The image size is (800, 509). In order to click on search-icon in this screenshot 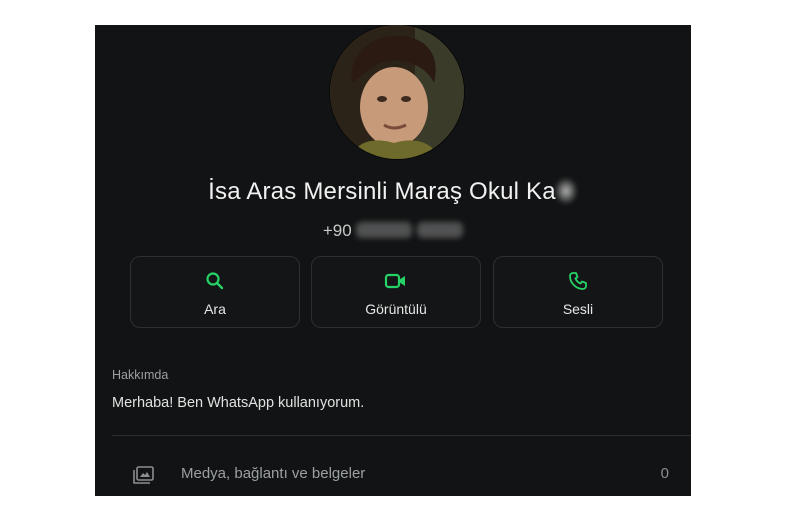, I will do `click(215, 281)`.